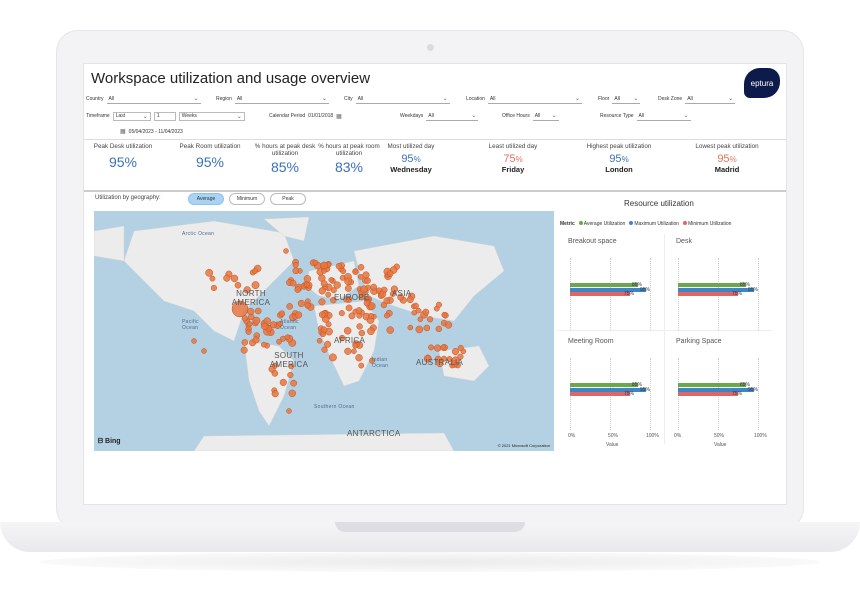  What do you see at coordinates (397, 99) in the screenshot?
I see `city-filter: City All ⌄` at bounding box center [397, 99].